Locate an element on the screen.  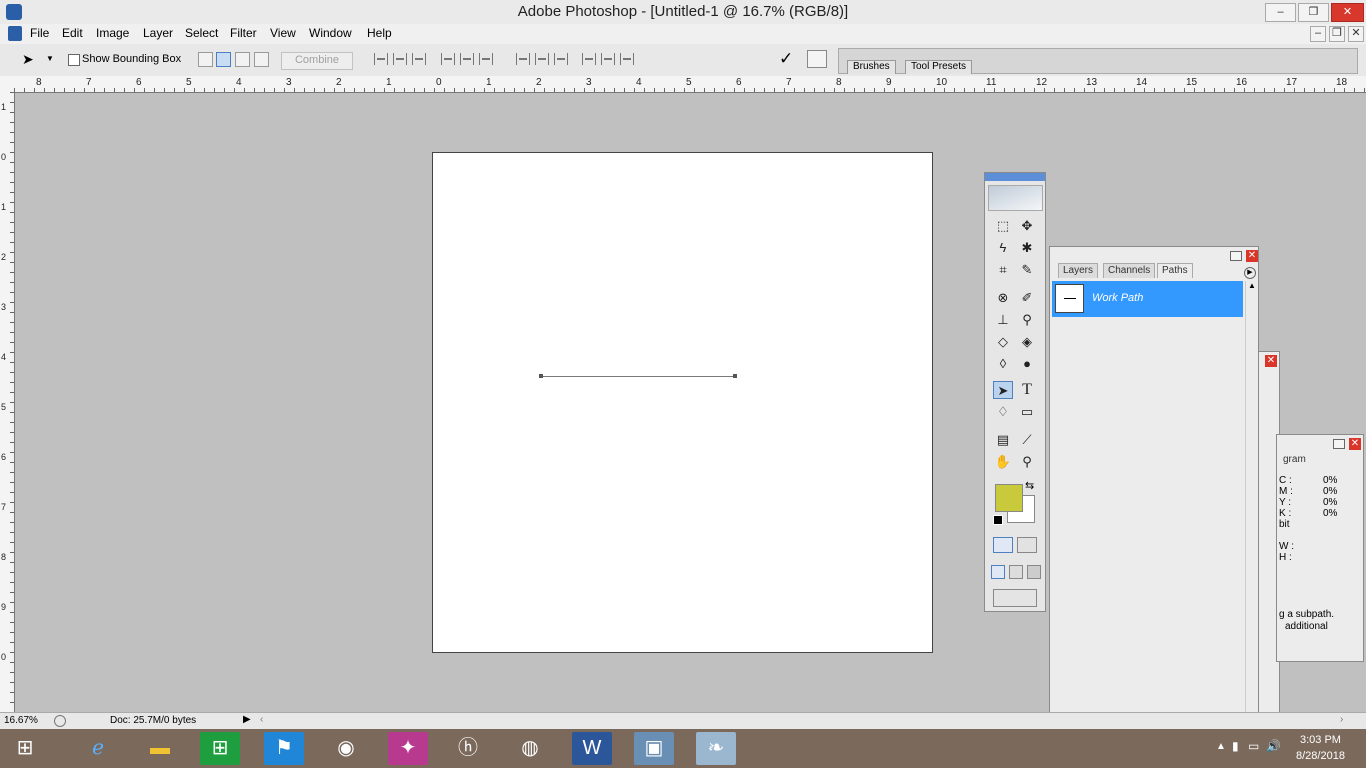
window-minimize-button: – is located at coordinates (1280, 12).